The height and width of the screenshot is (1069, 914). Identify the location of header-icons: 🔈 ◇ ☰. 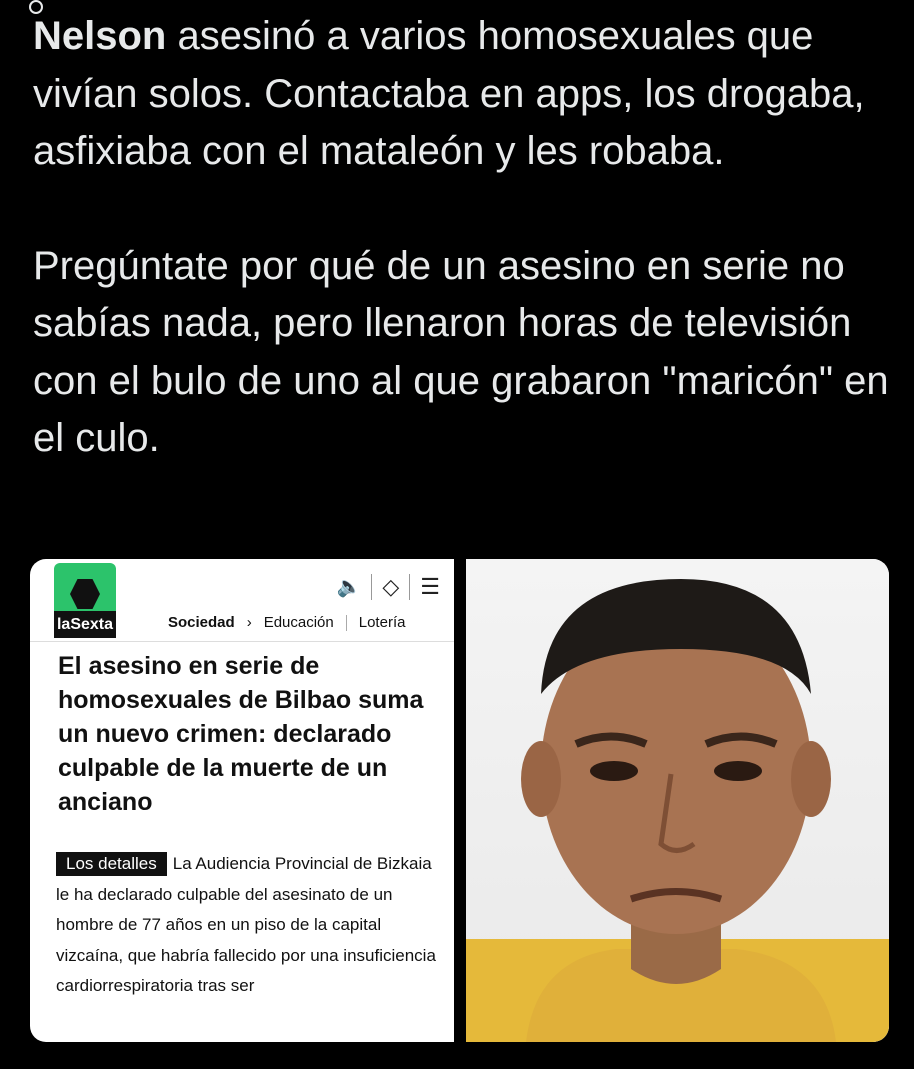
(388, 587).